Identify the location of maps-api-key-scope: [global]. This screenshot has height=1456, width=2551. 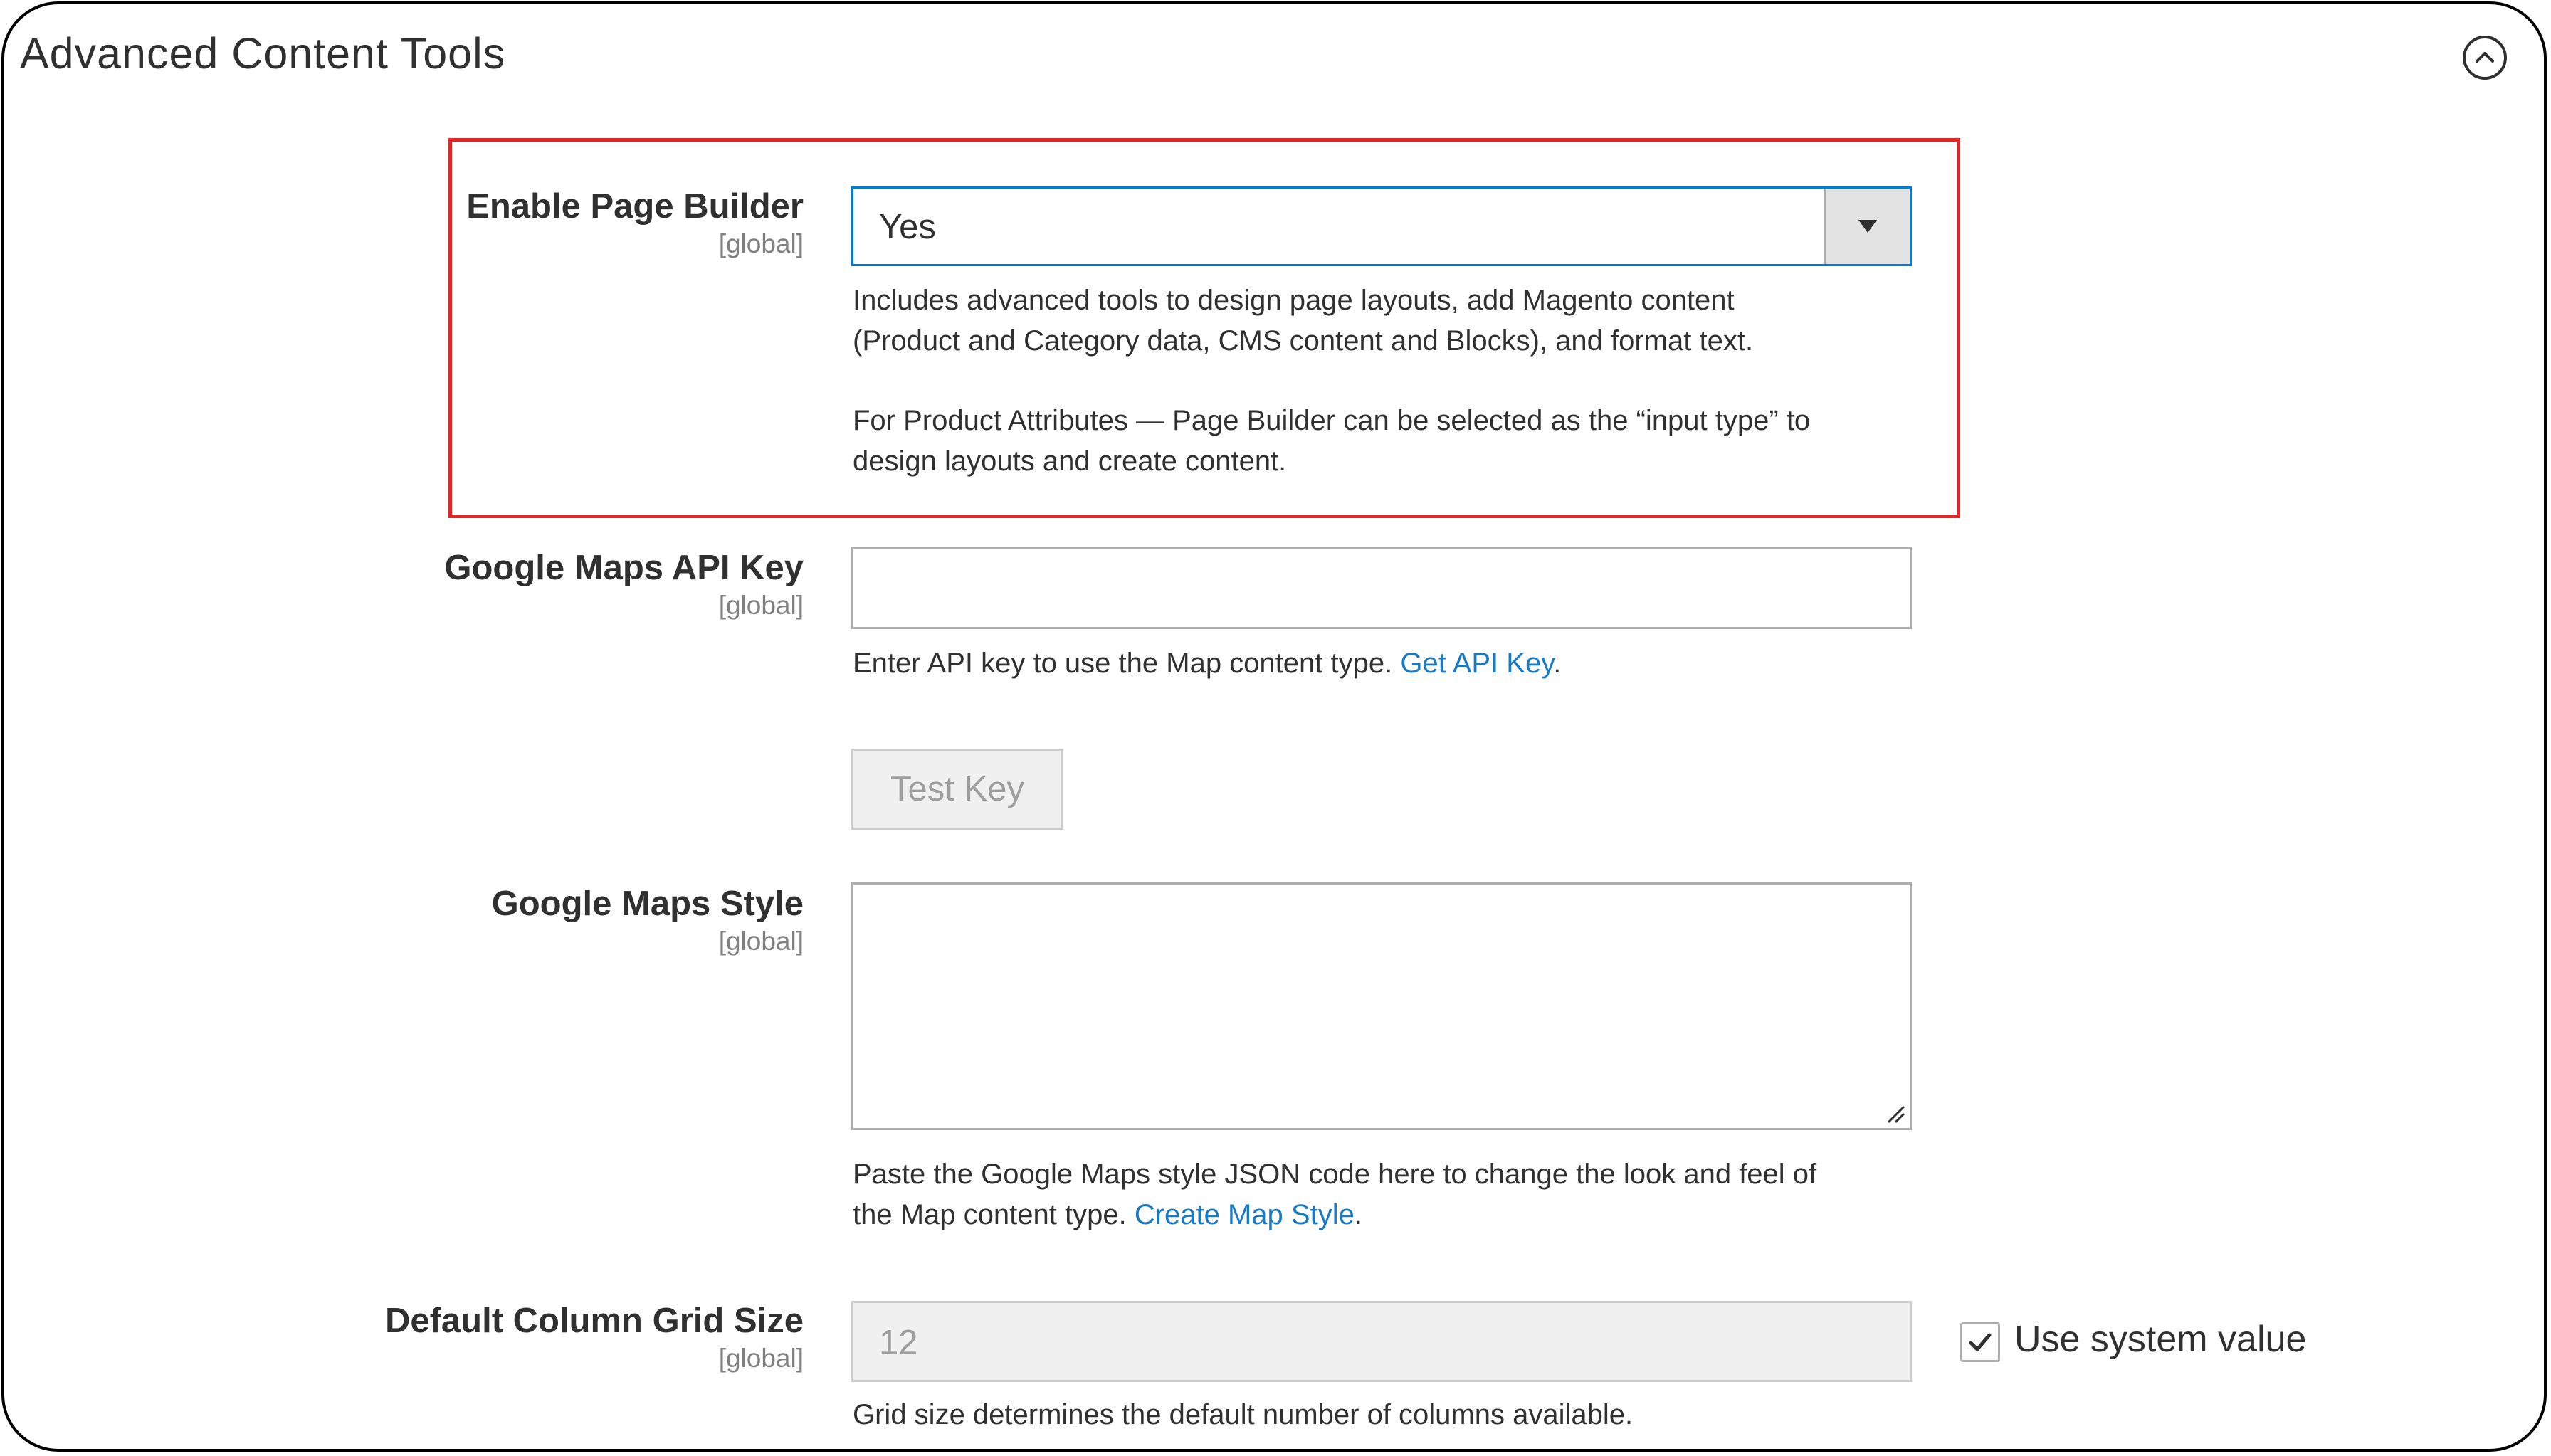
(761, 605).